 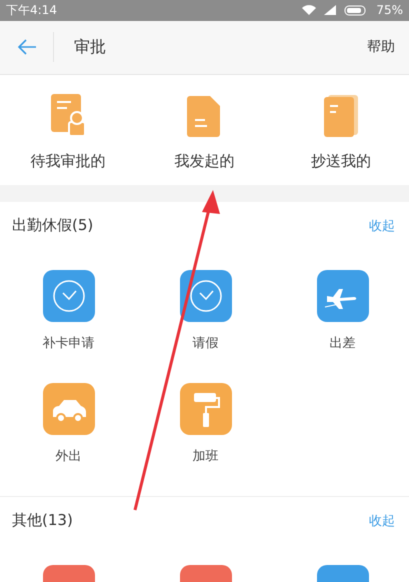 I want to click on shortcut-button: 我发起的, so click(x=204, y=129).